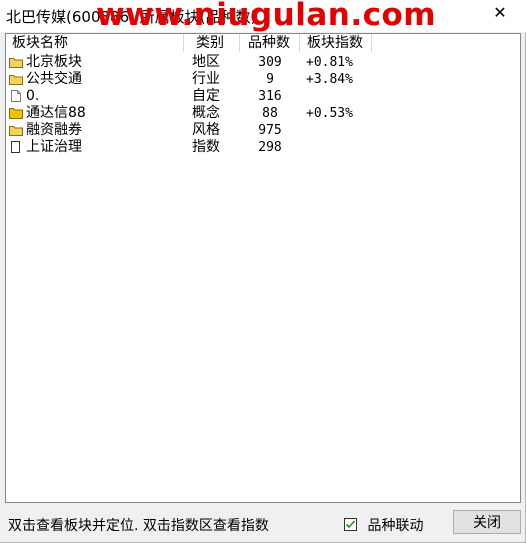 The height and width of the screenshot is (543, 526). Describe the element at coordinates (16, 113) in the screenshot. I see `folder-yellow-icon` at that location.